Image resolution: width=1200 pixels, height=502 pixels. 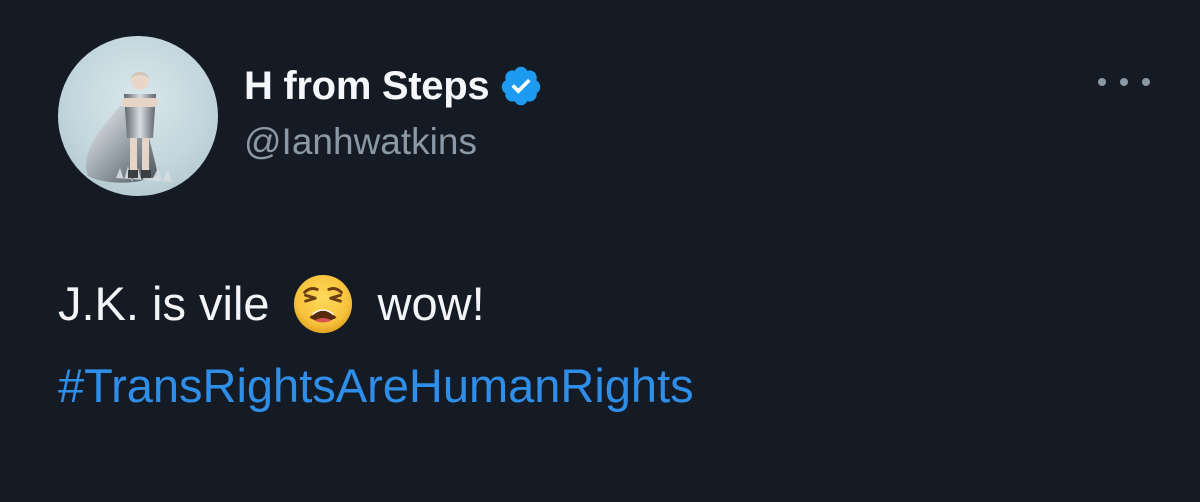 I want to click on more-options-button, so click(x=1124, y=82).